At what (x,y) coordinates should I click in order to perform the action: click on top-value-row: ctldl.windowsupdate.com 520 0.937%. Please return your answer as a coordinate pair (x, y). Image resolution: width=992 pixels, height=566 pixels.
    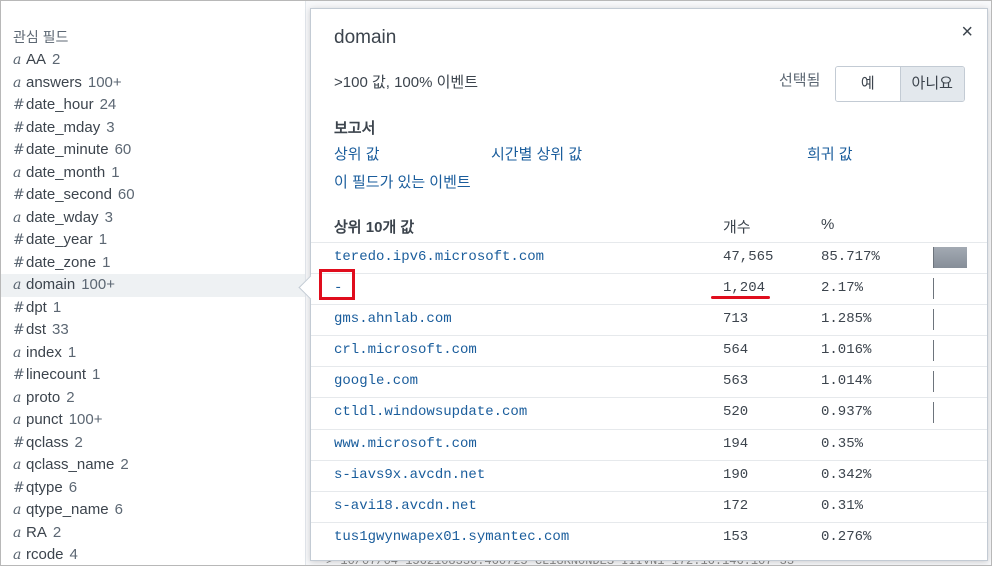
    Looking at the image, I should click on (649, 412).